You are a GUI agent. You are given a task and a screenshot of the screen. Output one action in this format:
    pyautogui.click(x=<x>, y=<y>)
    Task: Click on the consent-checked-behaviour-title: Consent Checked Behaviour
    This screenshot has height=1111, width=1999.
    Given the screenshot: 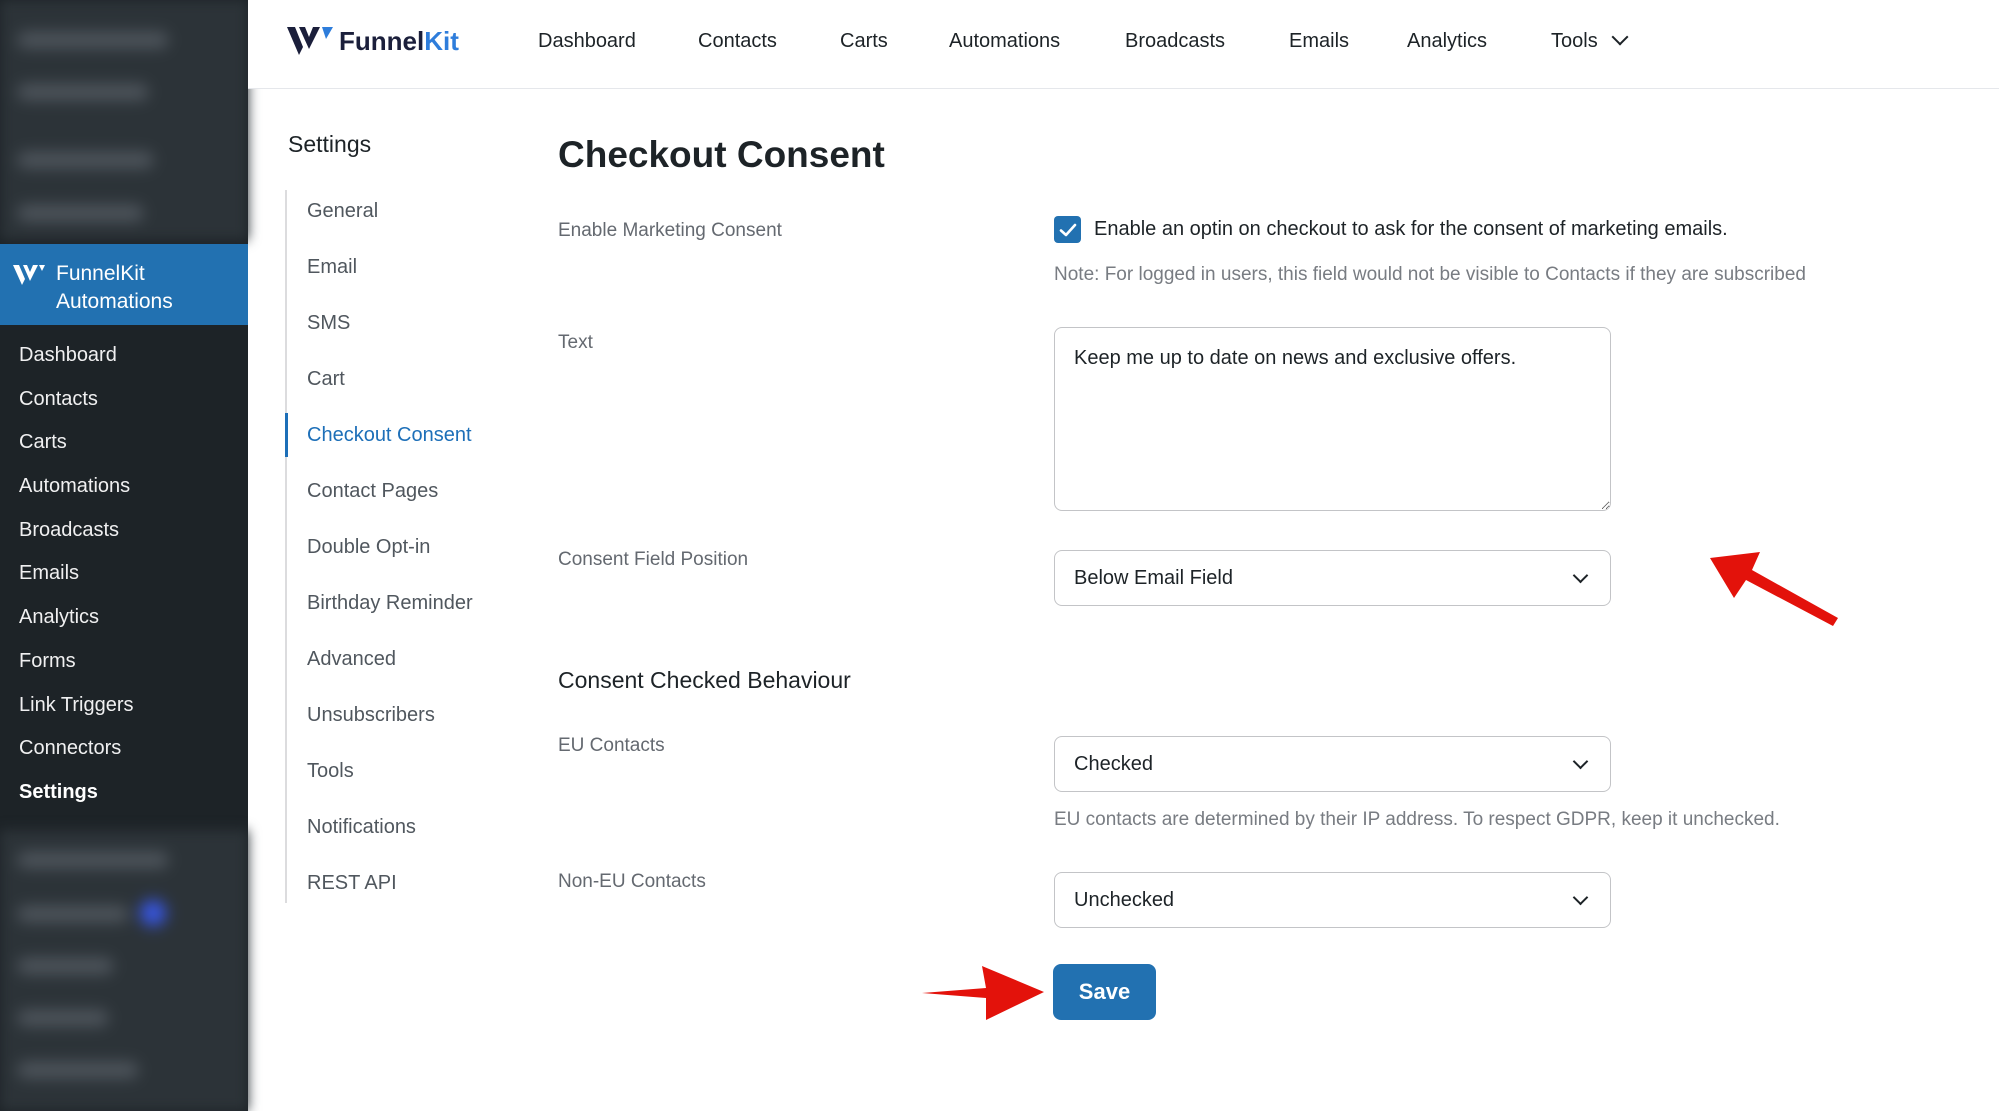 What is the action you would take?
    pyautogui.click(x=704, y=680)
    